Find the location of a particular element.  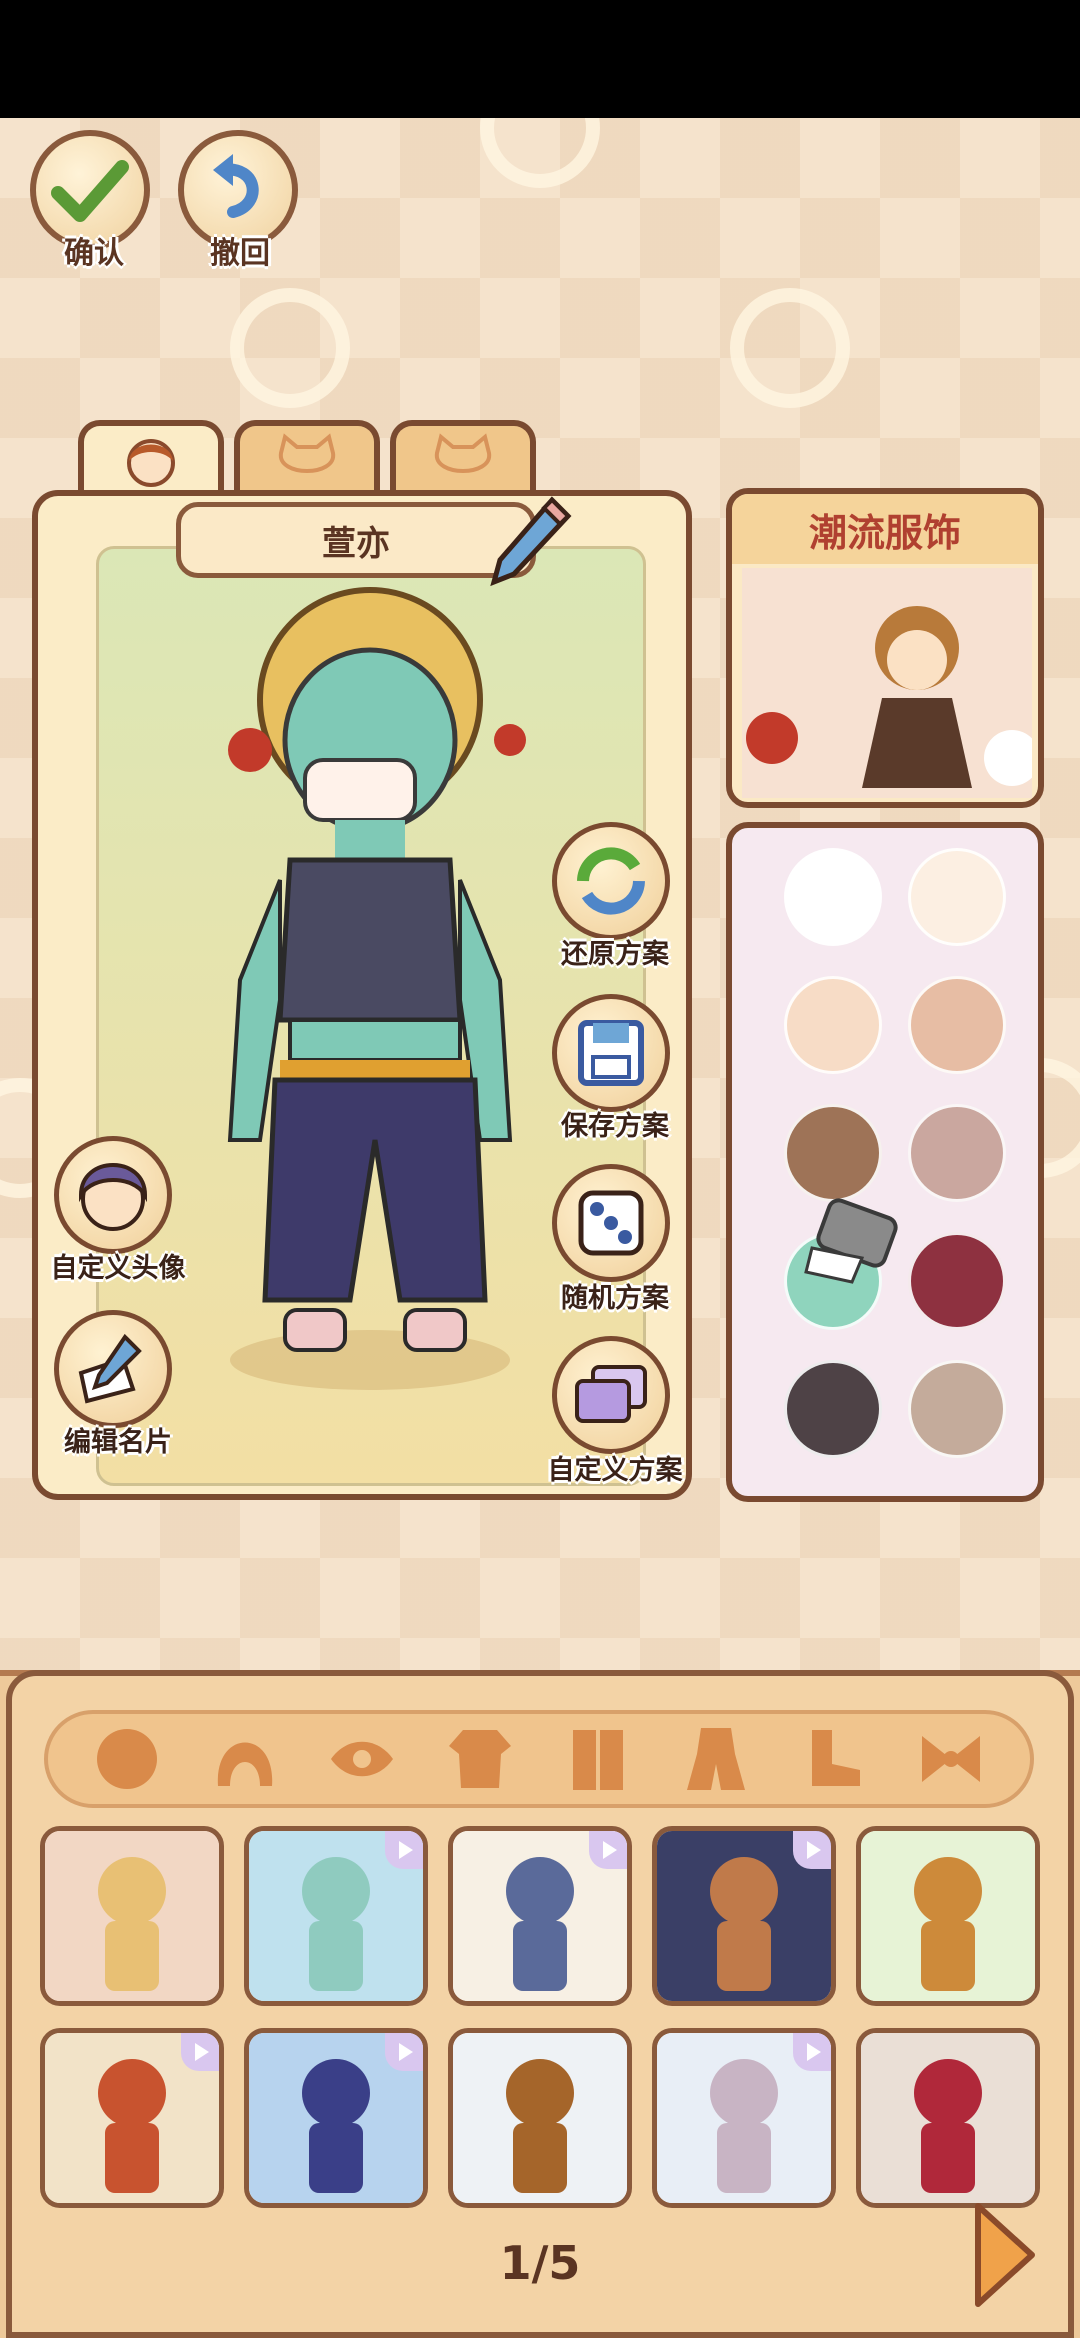

fashion-shop-banner: 潮流服饰 is located at coordinates (885, 648).